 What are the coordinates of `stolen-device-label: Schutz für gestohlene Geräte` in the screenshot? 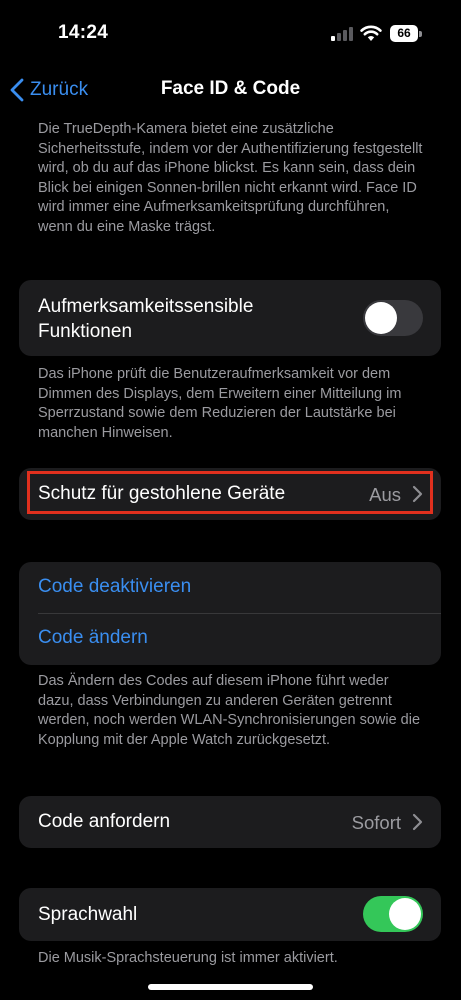 It's located at (162, 493).